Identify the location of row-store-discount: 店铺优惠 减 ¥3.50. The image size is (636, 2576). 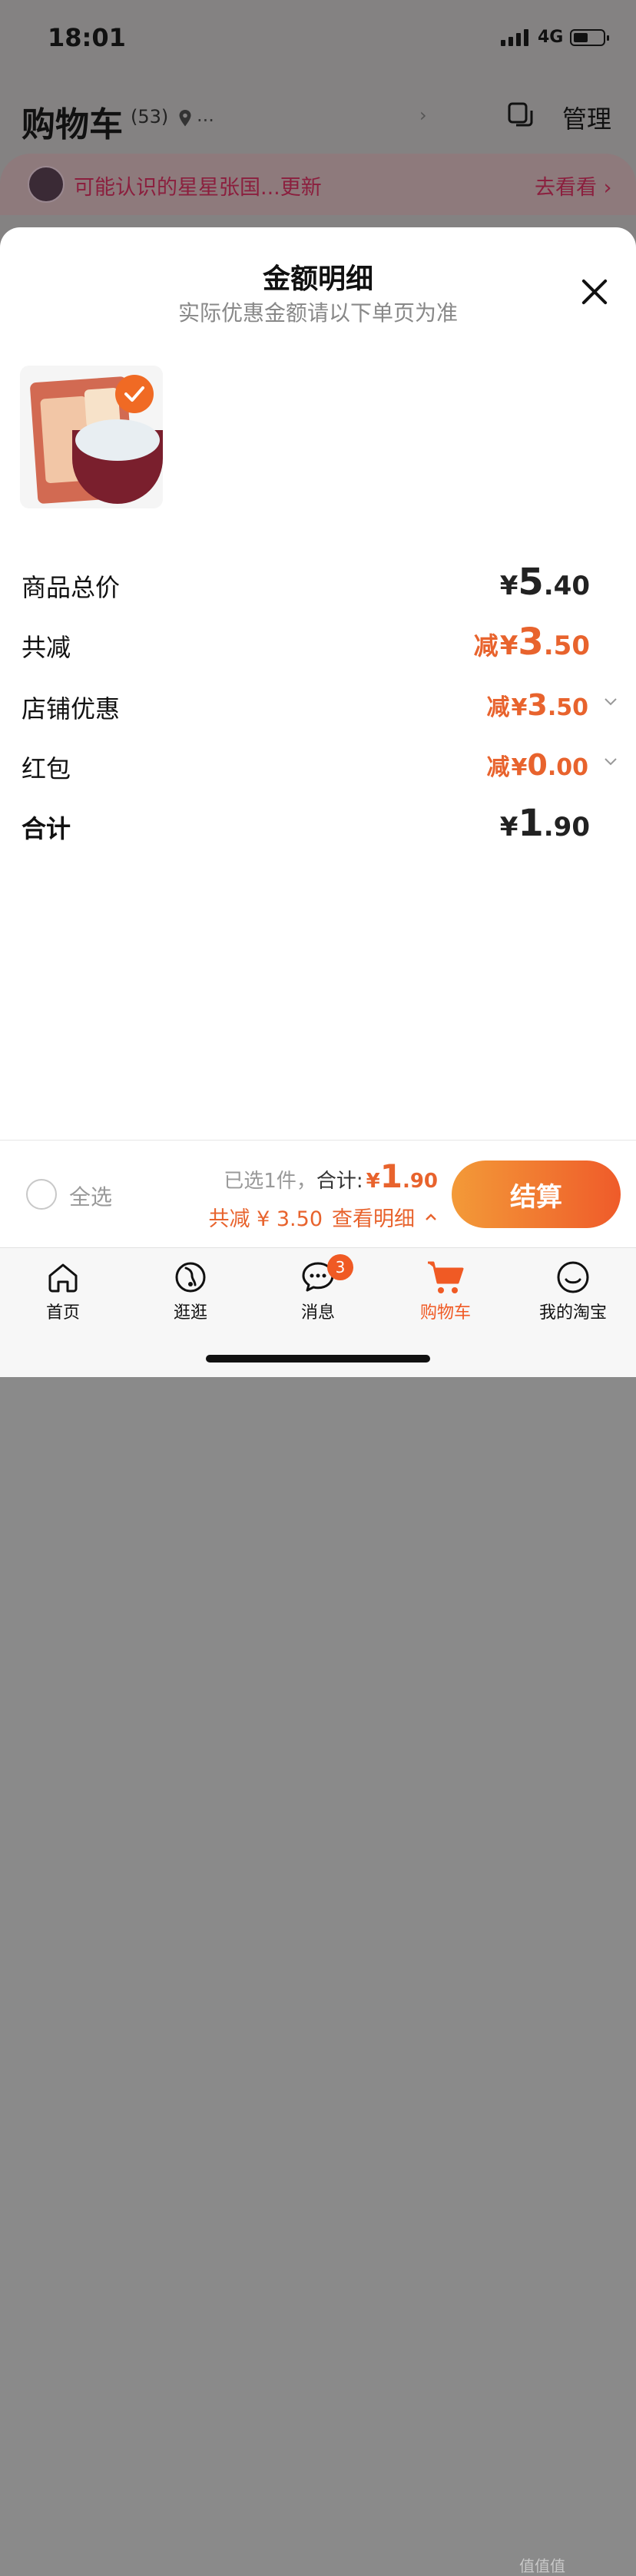
(318, 703).